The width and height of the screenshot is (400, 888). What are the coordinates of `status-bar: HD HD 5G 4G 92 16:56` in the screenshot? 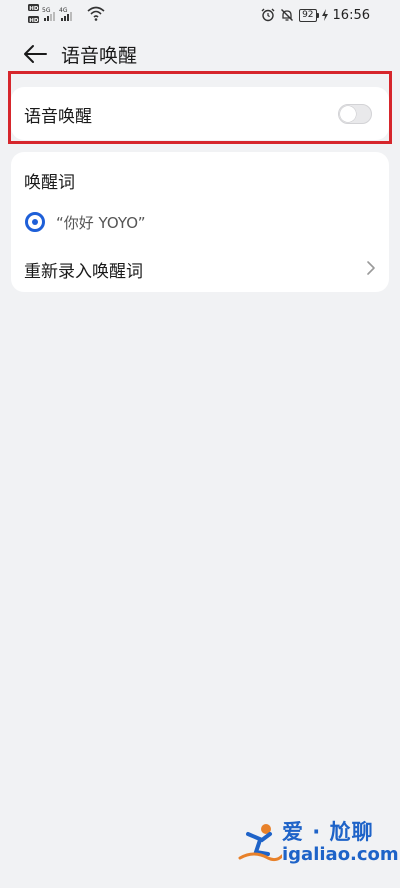 It's located at (200, 15).